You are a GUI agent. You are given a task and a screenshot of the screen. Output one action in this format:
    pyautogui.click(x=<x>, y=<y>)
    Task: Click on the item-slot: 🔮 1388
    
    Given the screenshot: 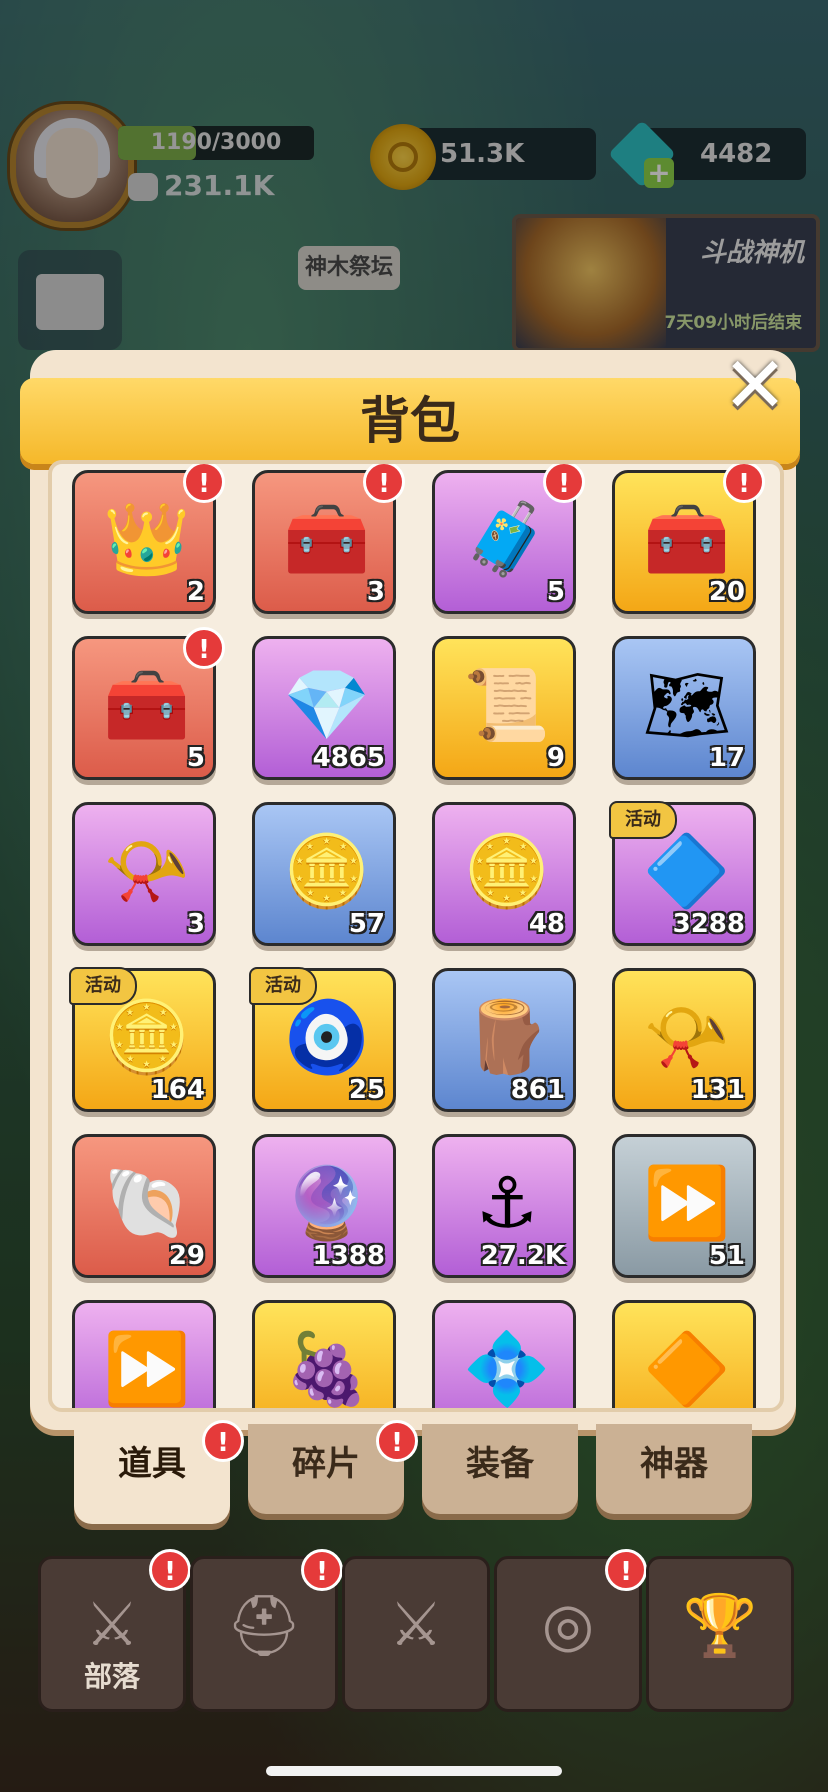 What is the action you would take?
    pyautogui.click(x=324, y=1206)
    